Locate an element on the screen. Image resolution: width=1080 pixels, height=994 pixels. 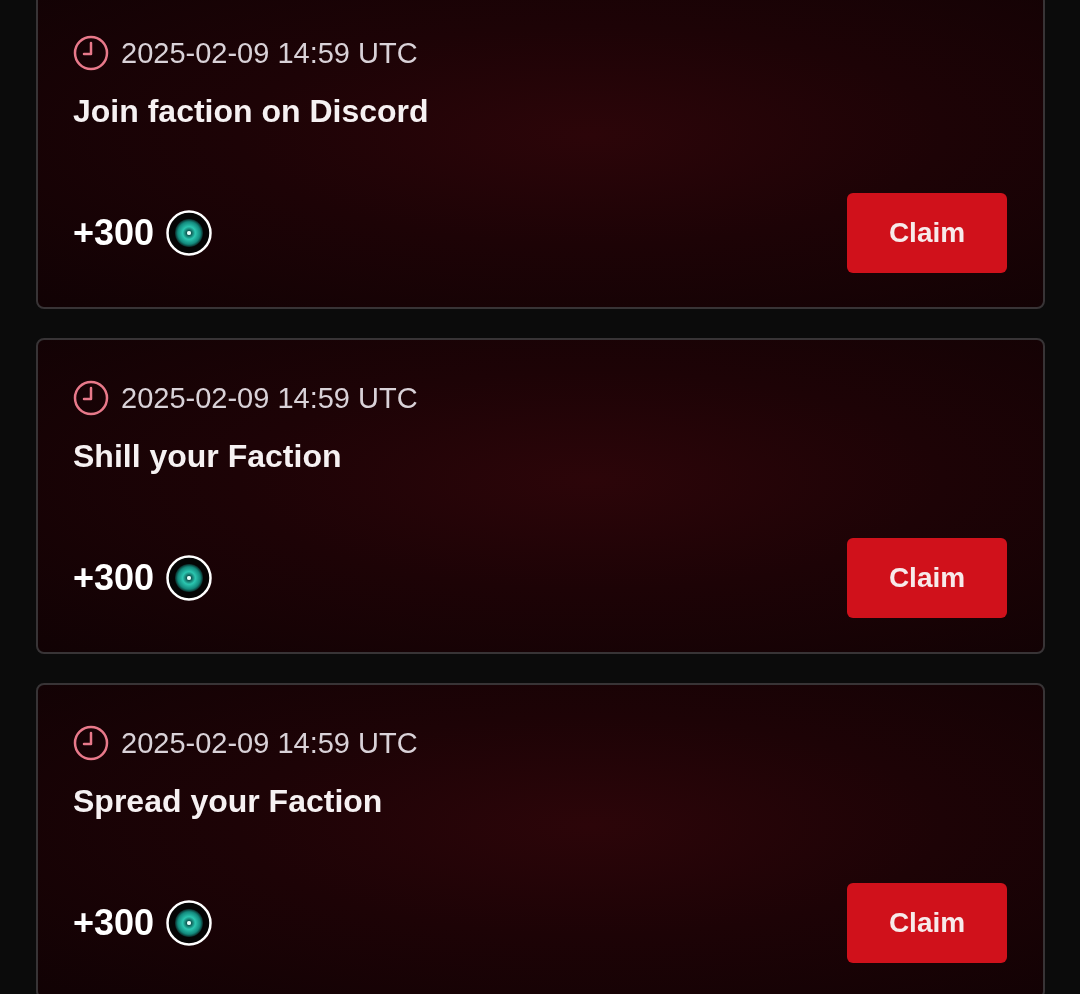
task-title: Join faction on Discord is located at coordinates (251, 111).